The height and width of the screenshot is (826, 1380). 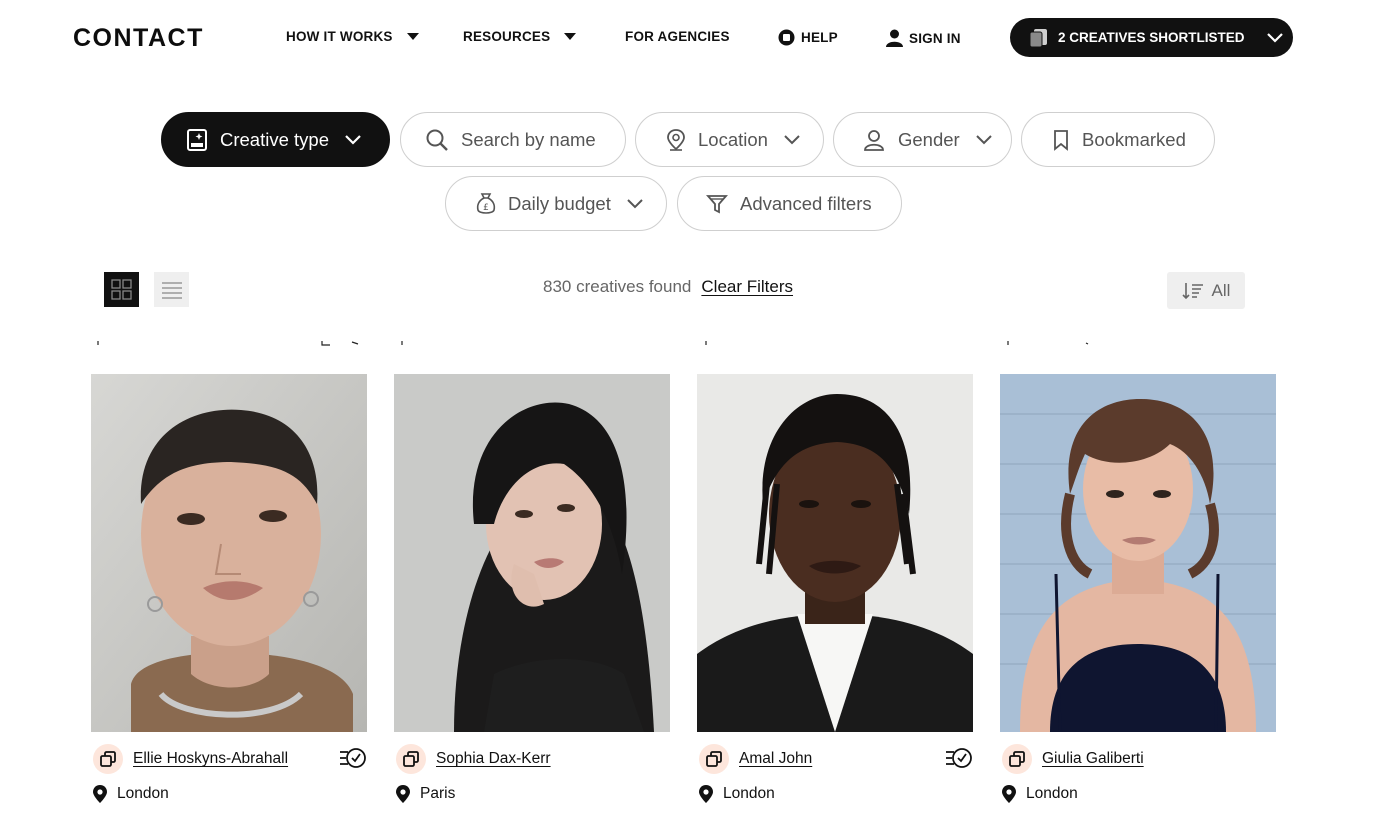 I want to click on search-by-name-input: Search by name, so click(x=513, y=139).